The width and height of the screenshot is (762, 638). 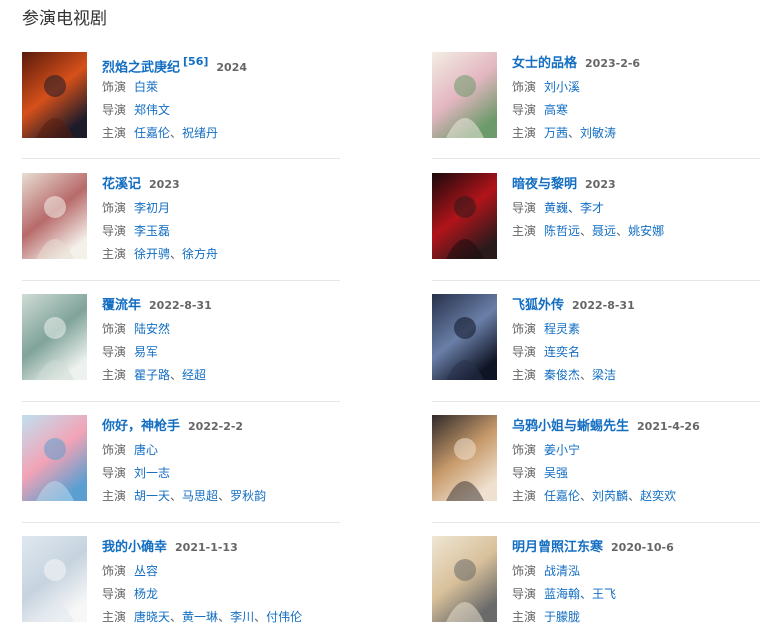 What do you see at coordinates (580, 594) in the screenshot?
I see `person-link: 蓝海翰、王飞` at bounding box center [580, 594].